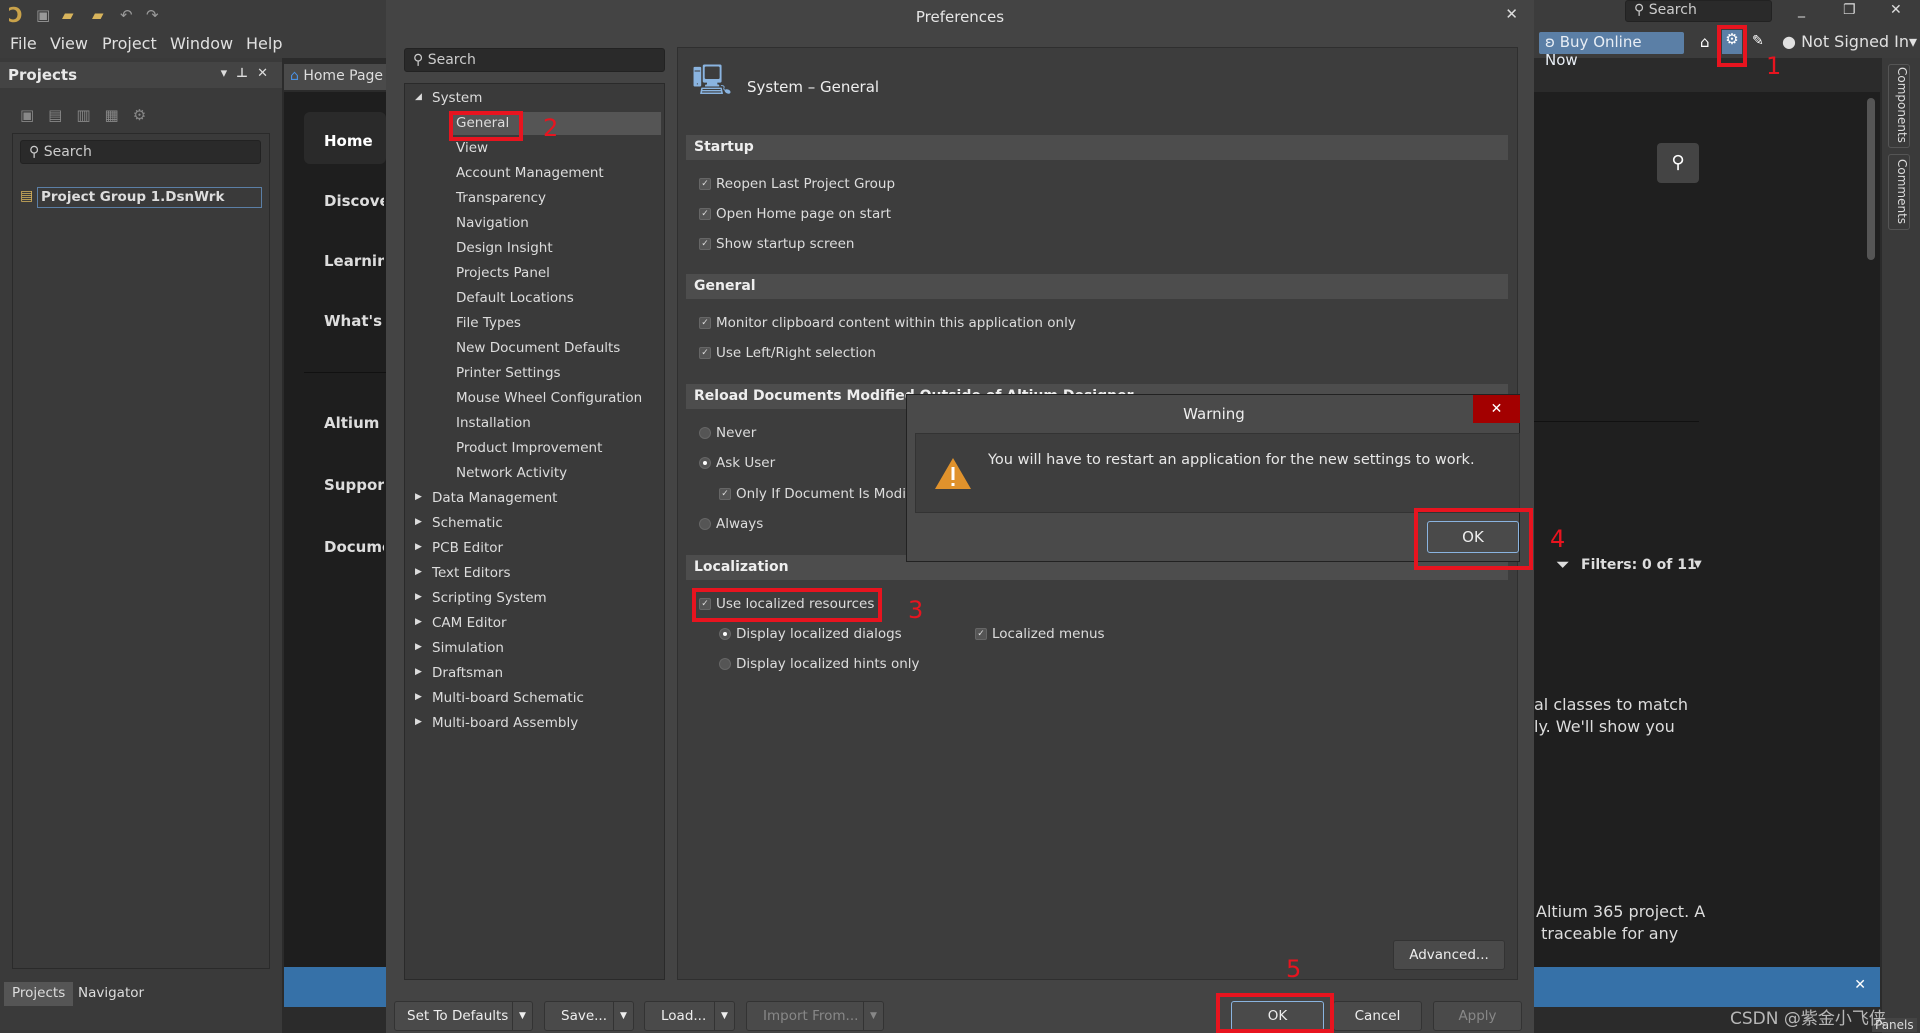  I want to click on load-button: Load... ▼, so click(689, 1016).